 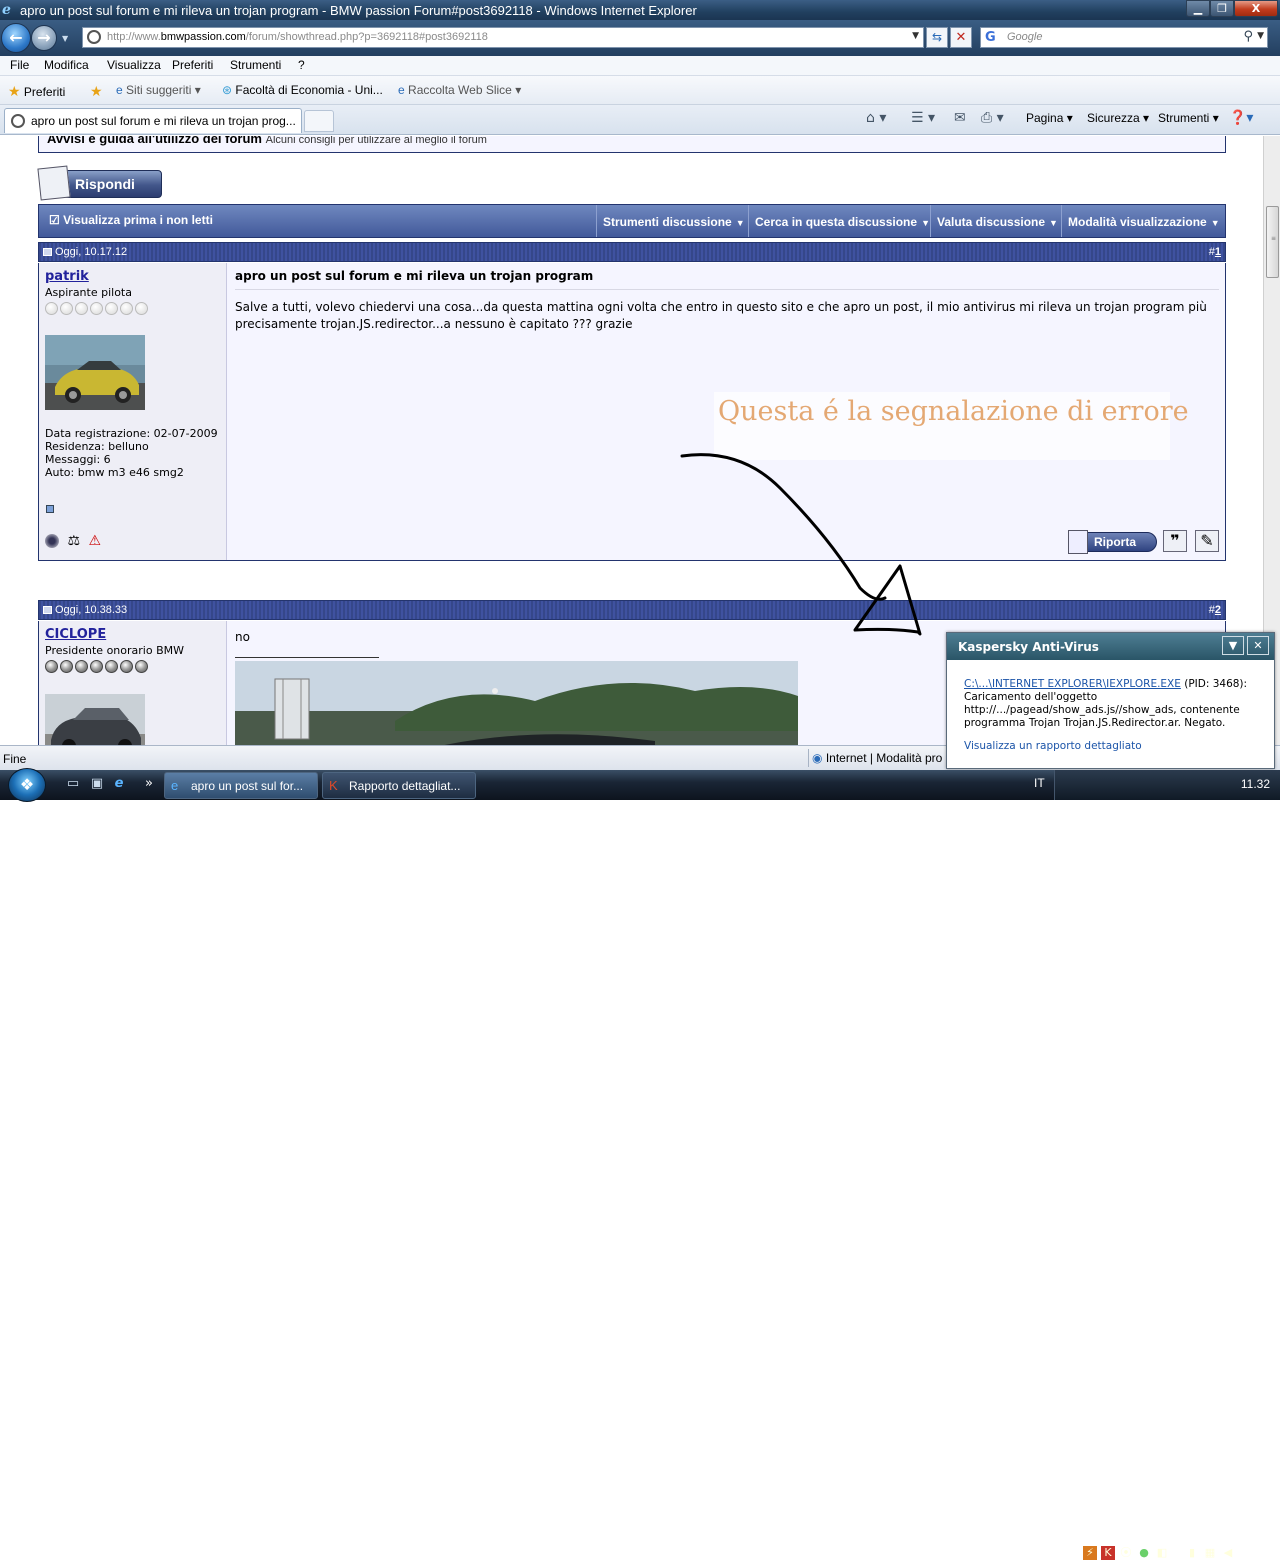 What do you see at coordinates (1072, 684) in the screenshot?
I see `process-path-link: C:\...\INTERNET EXPLORER\IEXPLORE.EXE` at bounding box center [1072, 684].